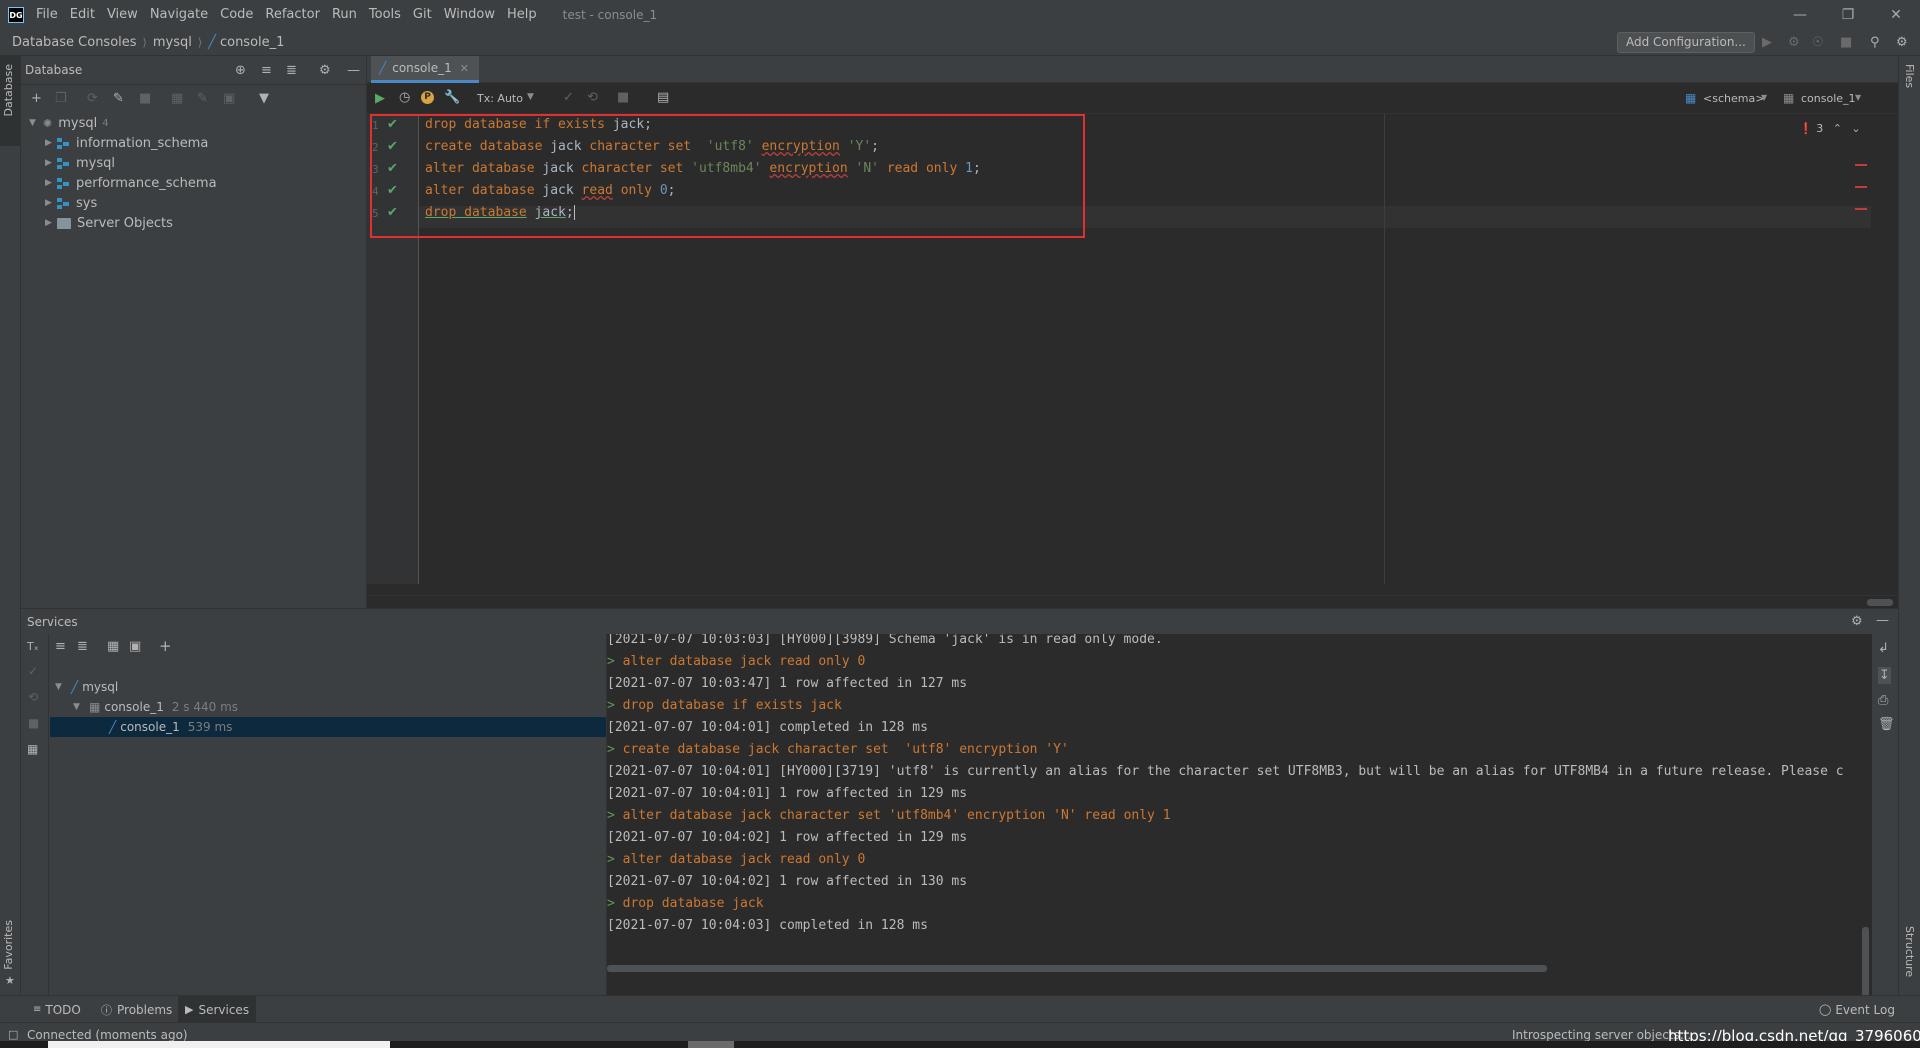  Describe the element at coordinates (82, 14) in the screenshot. I see `menu-edit: Edit` at that location.